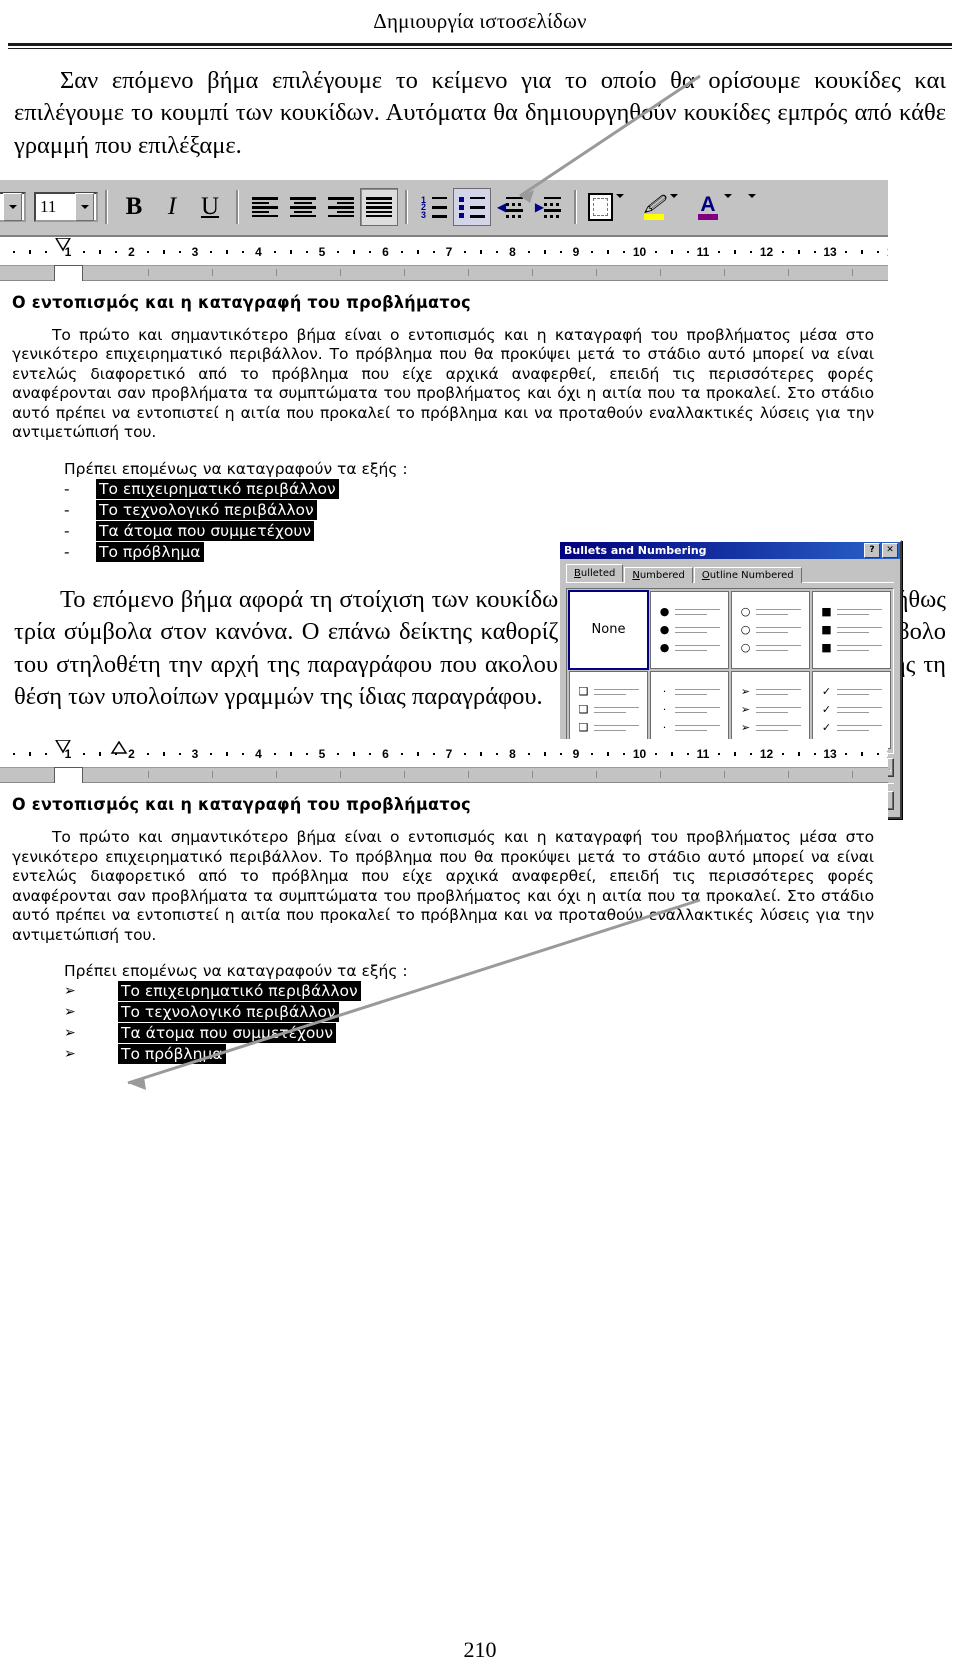 This screenshot has height=1673, width=960. Describe the element at coordinates (730, 550) in the screenshot. I see `dialog-titlebar: Bullets and Numbering ? ✕` at that location.